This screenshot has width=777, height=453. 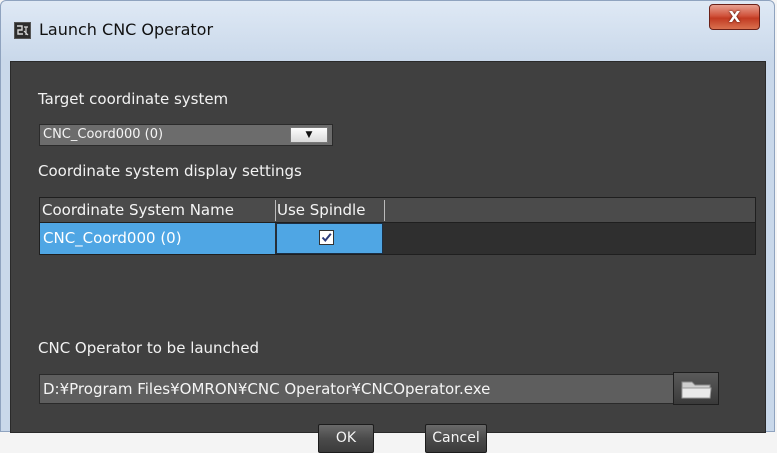 I want to click on cancel-button: Cancel, so click(x=456, y=438).